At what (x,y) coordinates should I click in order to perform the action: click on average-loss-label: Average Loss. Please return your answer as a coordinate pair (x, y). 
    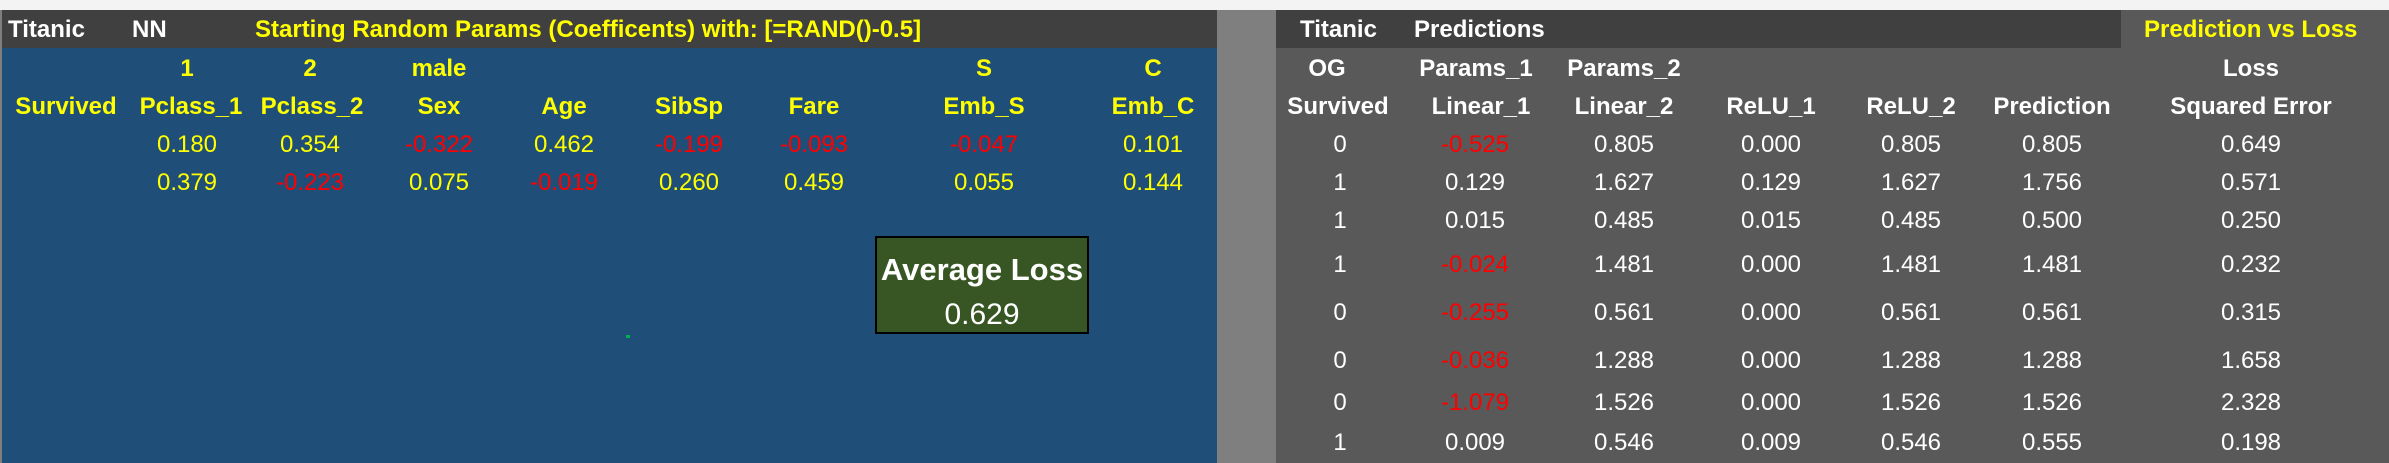
    Looking at the image, I should click on (982, 269).